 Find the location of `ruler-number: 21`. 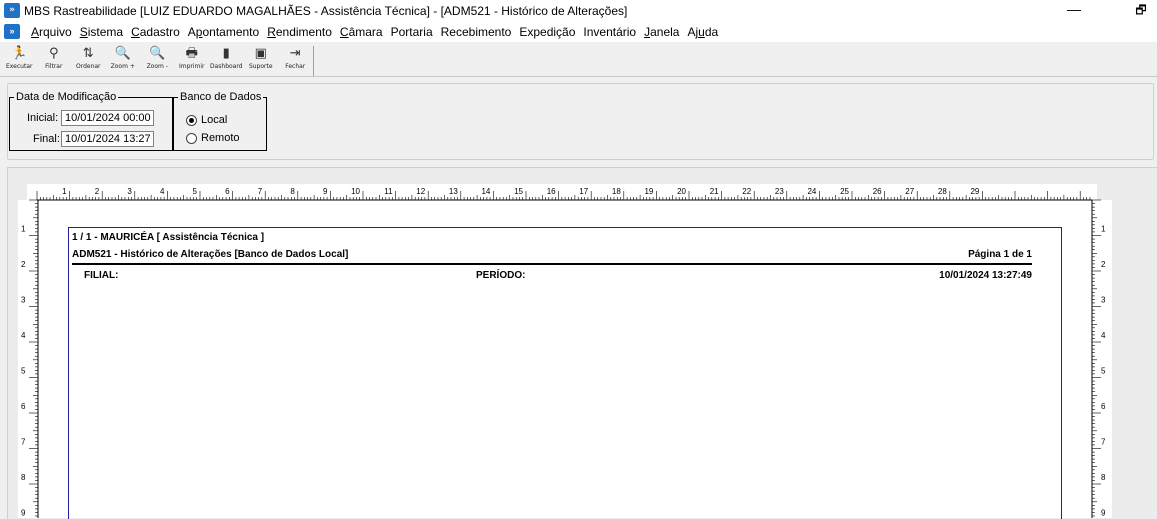

ruler-number: 21 is located at coordinates (714, 191).